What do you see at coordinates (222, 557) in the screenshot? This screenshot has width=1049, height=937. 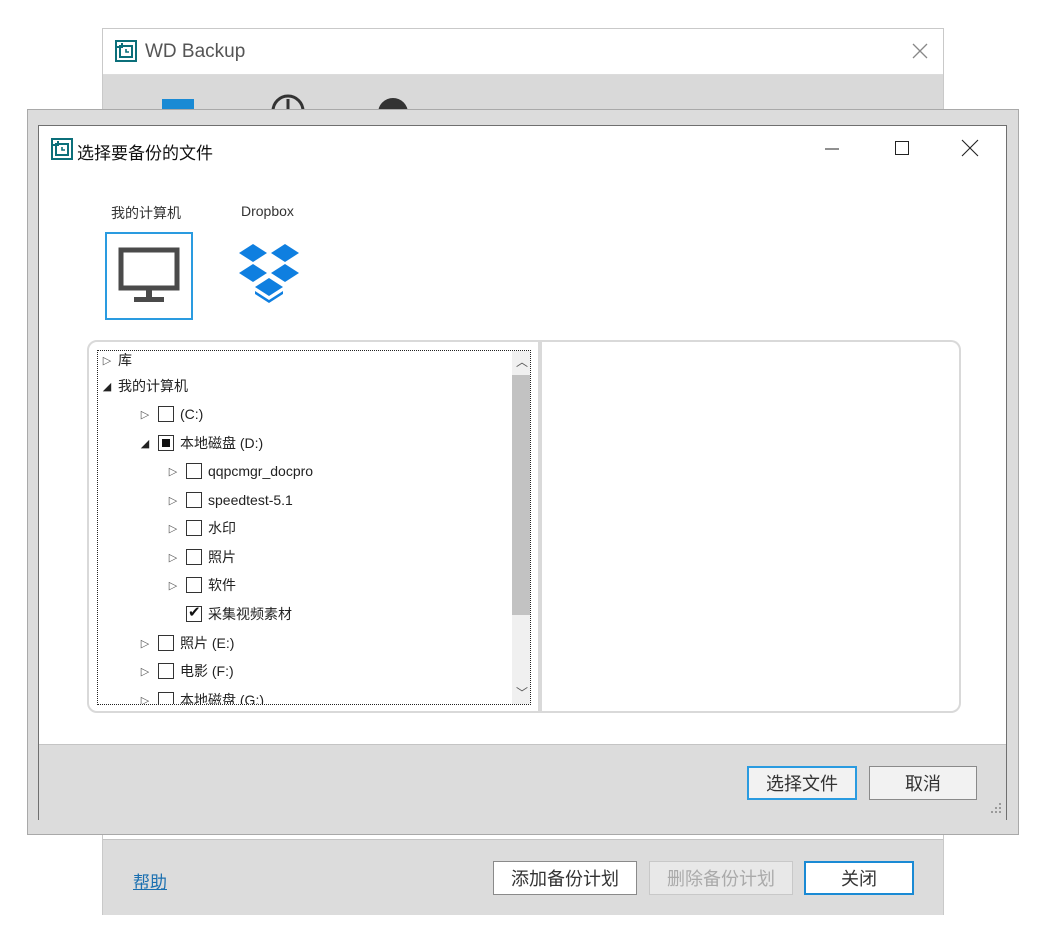 I see `tree-item-label: 照片` at bounding box center [222, 557].